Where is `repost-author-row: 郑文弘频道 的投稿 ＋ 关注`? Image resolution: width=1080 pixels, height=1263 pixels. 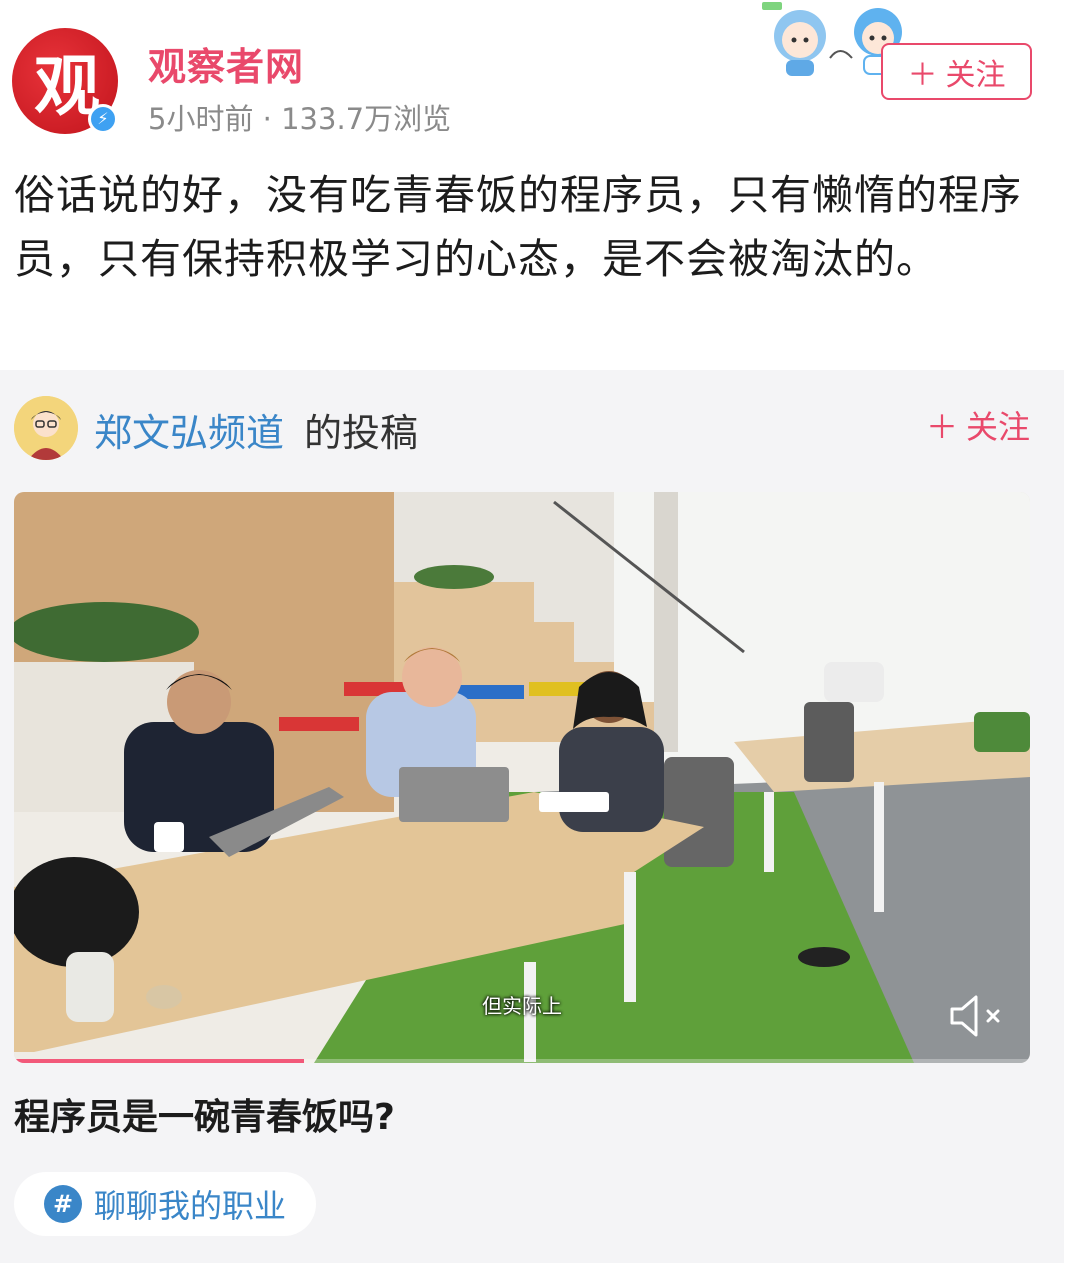
repost-author-row: 郑文弘频道 的投稿 ＋ 关注 is located at coordinates (529, 428).